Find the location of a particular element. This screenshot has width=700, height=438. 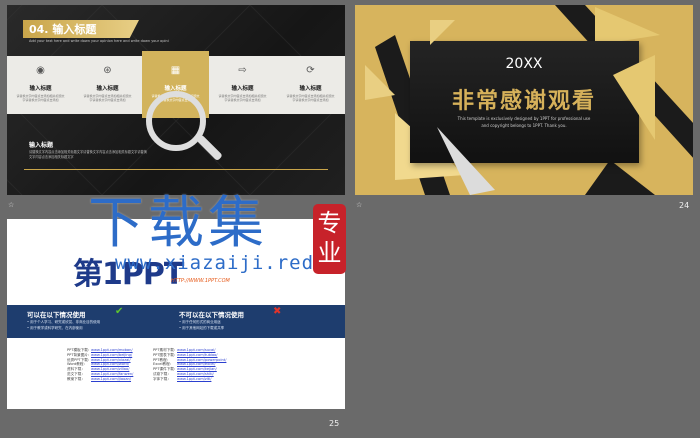

link-key: 教案下载： is located at coordinates (76, 378).